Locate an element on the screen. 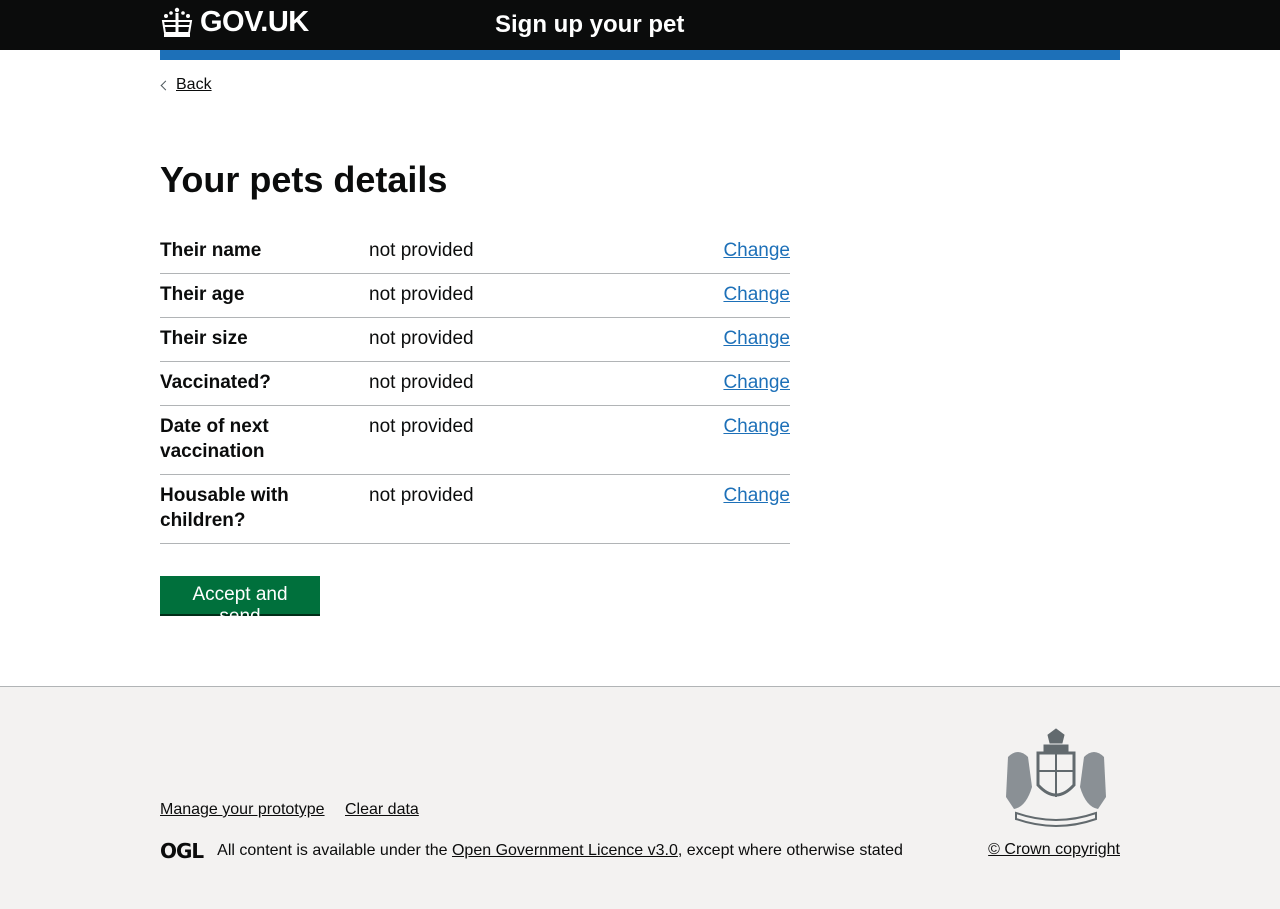  summary-key: Housable with children? is located at coordinates (224, 508).